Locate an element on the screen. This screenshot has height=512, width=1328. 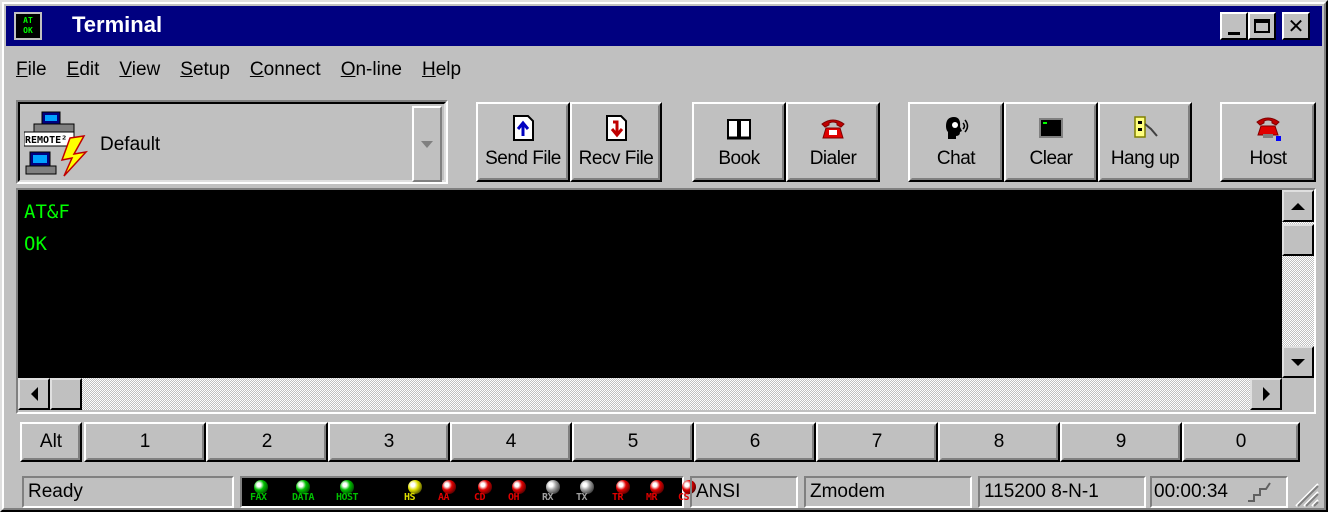
terminal-line: OK is located at coordinates (35, 244).